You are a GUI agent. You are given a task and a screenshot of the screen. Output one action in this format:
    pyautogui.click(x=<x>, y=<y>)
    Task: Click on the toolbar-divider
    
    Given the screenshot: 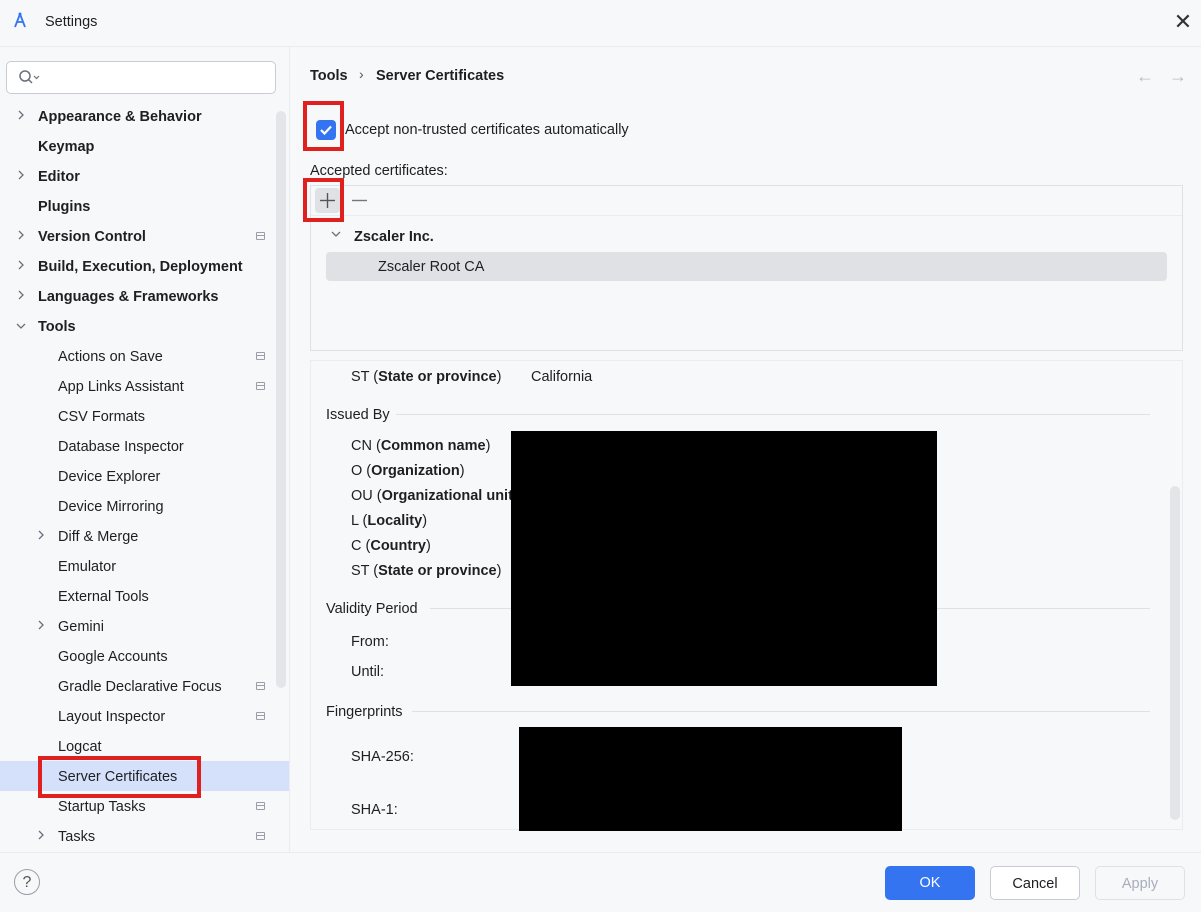 What is the action you would take?
    pyautogui.click(x=746, y=215)
    